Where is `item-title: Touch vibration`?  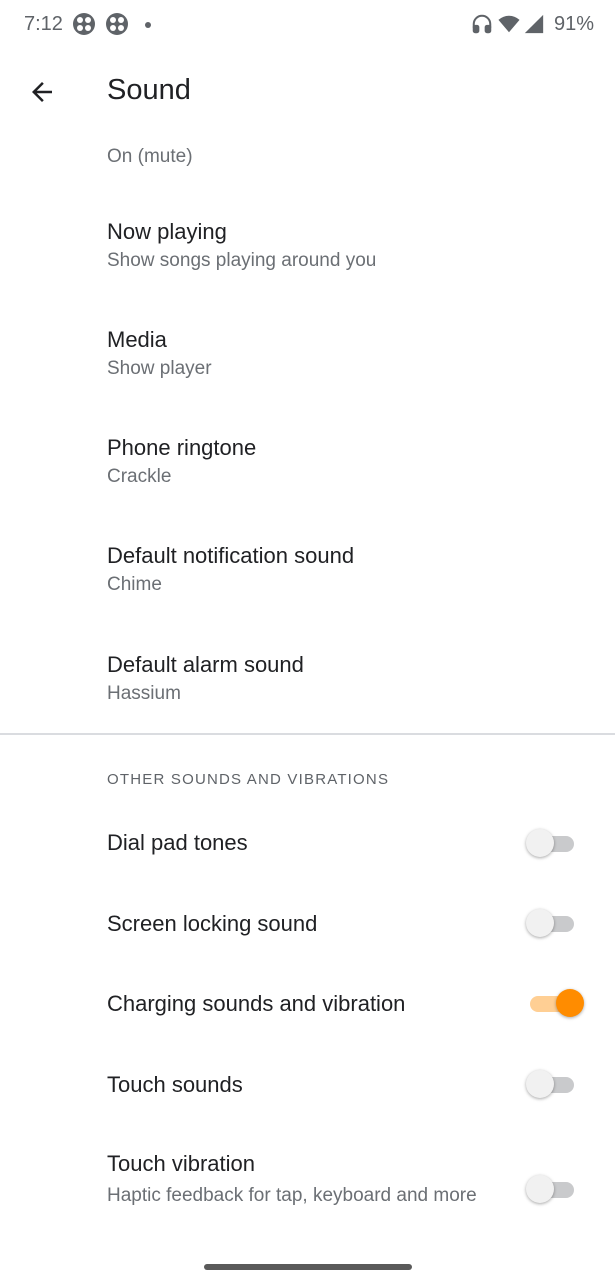 item-title: Touch vibration is located at coordinates (181, 1163).